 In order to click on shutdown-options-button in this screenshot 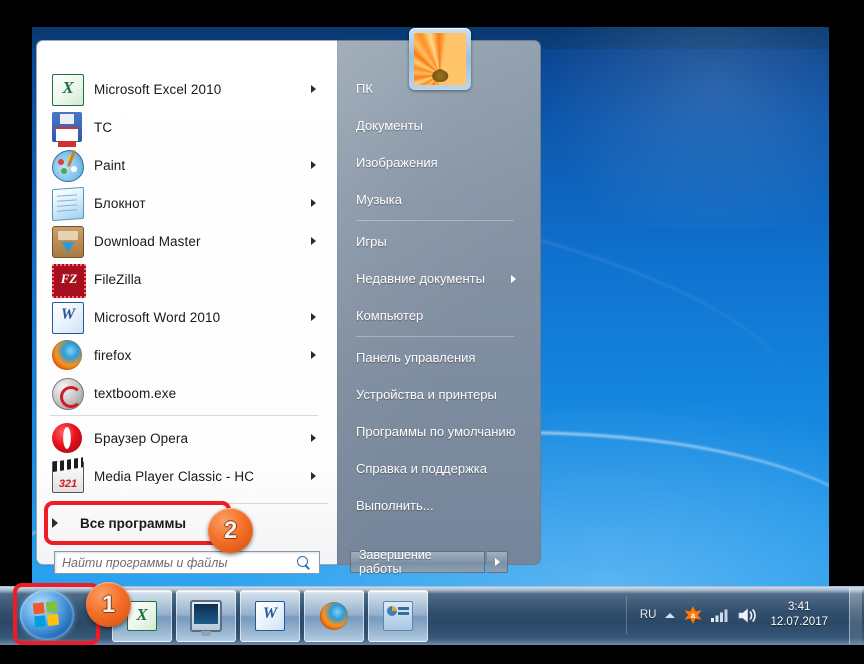, I will do `click(497, 562)`.